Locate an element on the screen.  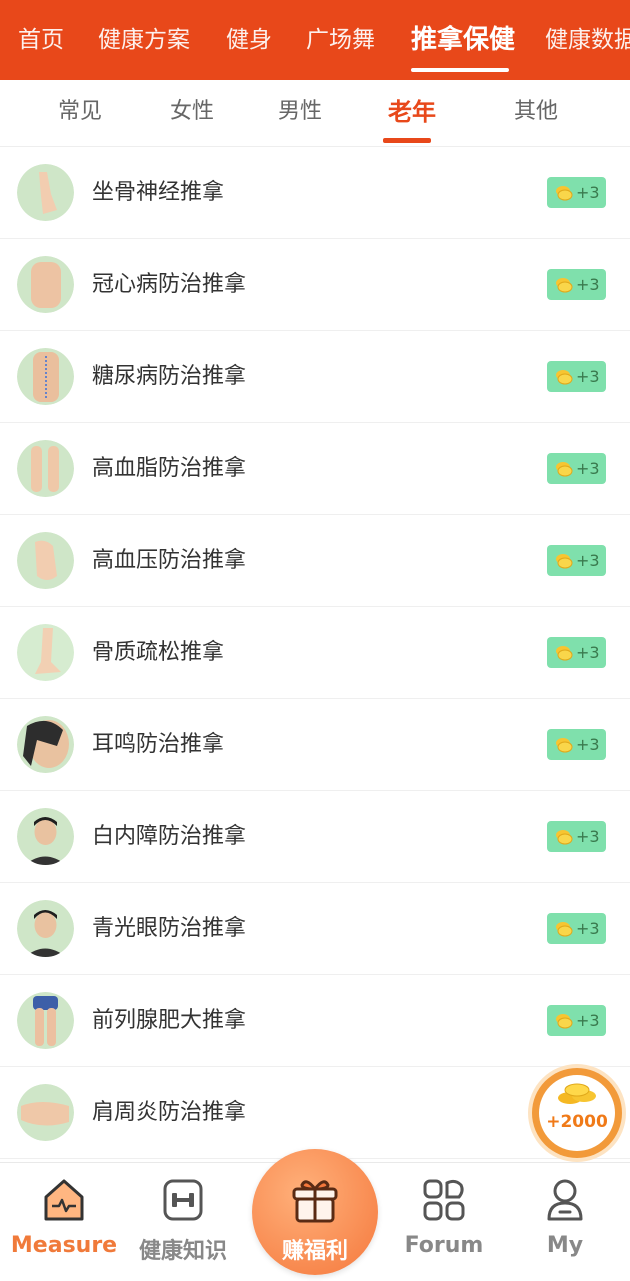
item-label: 骨质疏松推拿 is located at coordinates (158, 652).